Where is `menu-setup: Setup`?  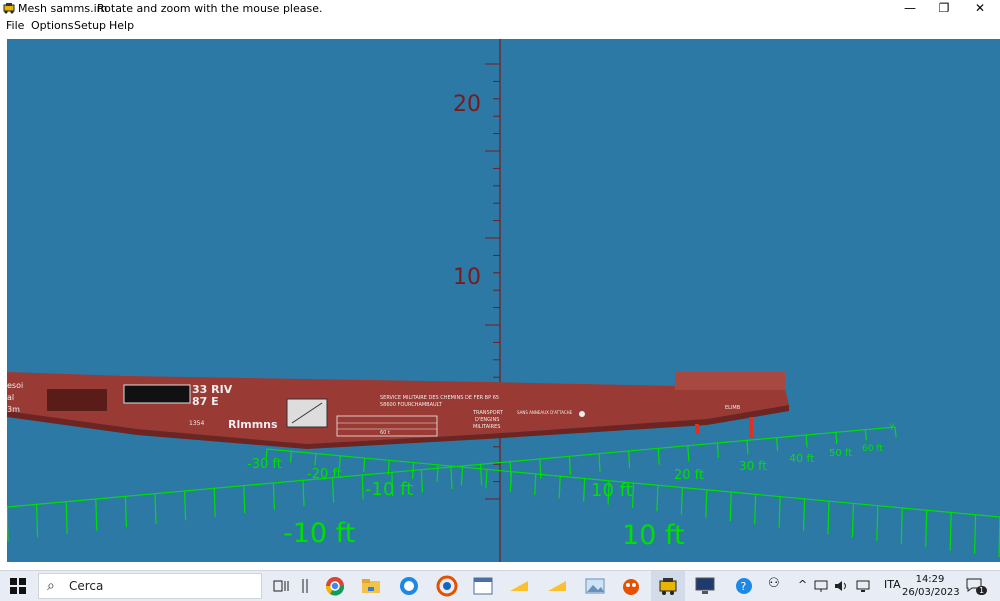 menu-setup: Setup is located at coordinates (90, 25).